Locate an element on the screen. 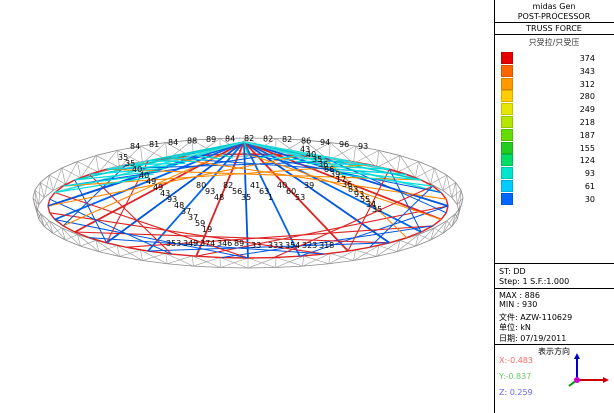 The width and height of the screenshot is (614, 413). legend-value: 249 is located at coordinates (587, 110).